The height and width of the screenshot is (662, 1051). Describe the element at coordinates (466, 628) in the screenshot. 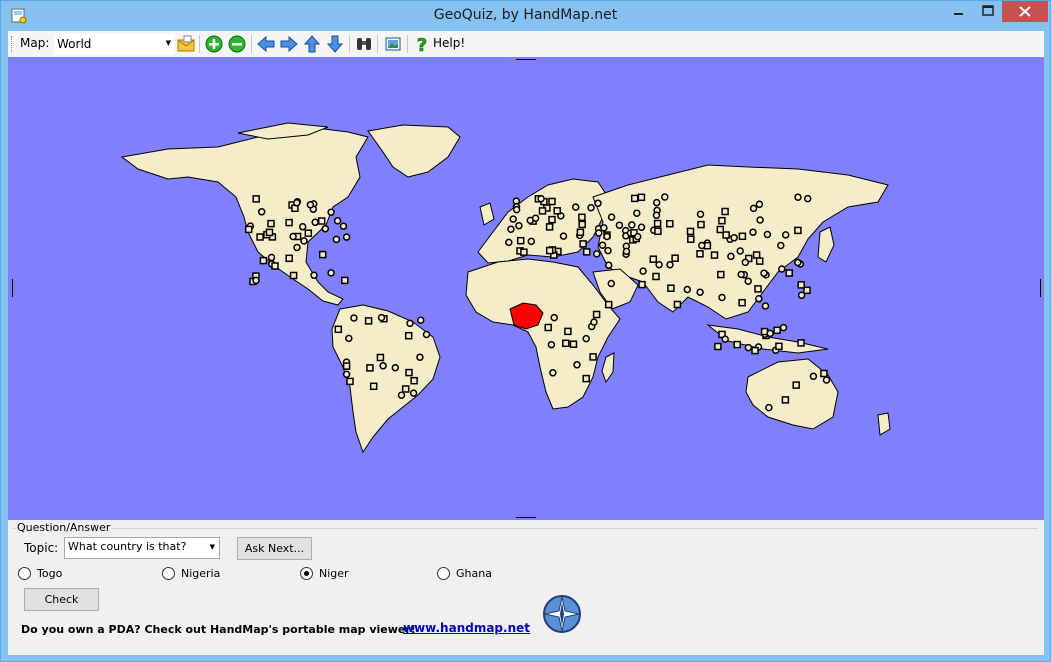

I see `handmap-link: www.handmap.net` at that location.